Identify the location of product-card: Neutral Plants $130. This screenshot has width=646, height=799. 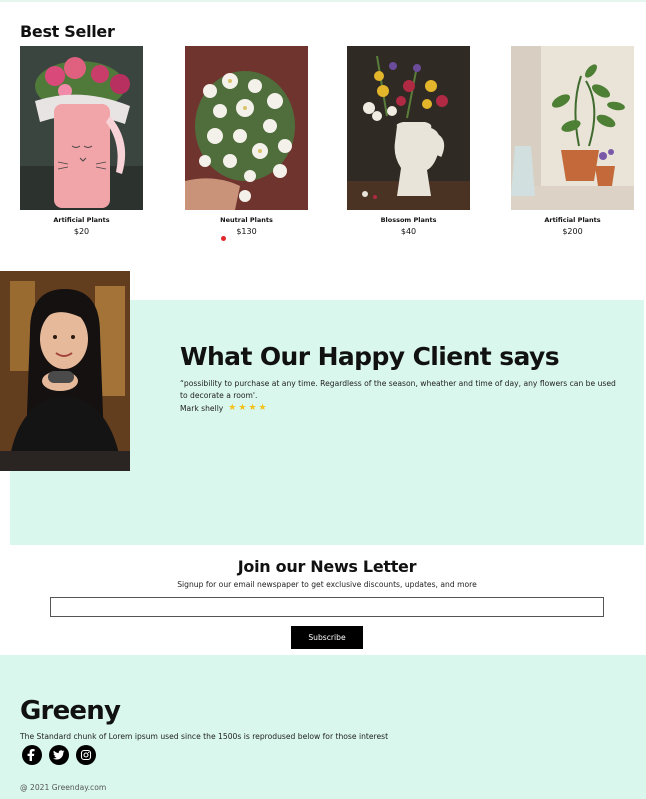
(246, 141).